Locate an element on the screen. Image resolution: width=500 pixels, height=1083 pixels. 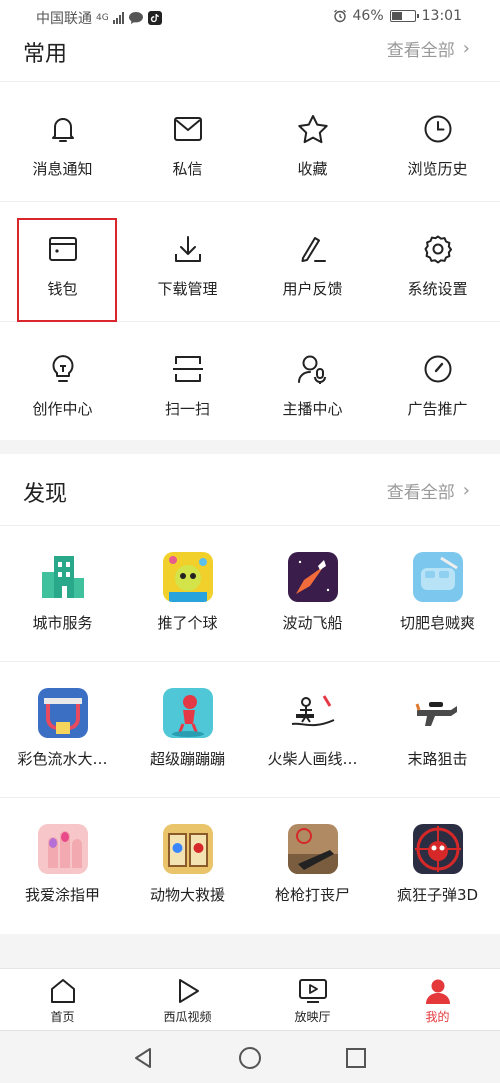
discover-row-1: 城市服务 推了个球 波动飞船 切肥皂贼爽 is located at coordinates (250, 594).